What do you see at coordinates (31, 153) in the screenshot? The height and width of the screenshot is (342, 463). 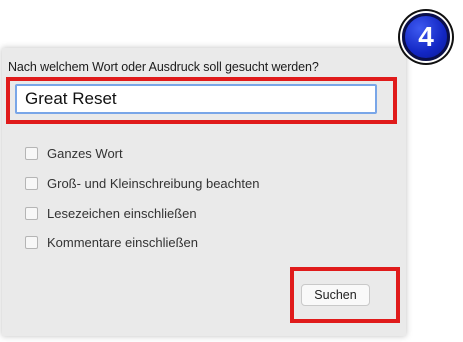 I see `checkbox-whole-word` at bounding box center [31, 153].